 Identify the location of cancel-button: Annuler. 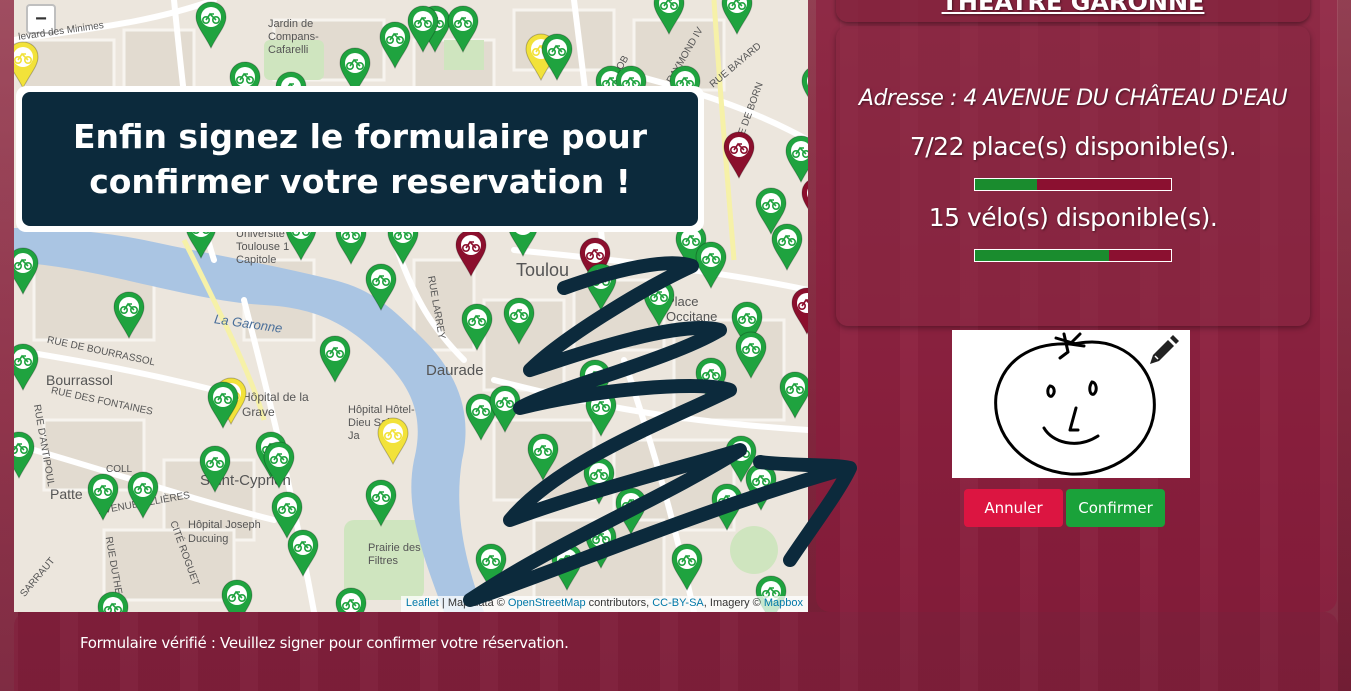
(1013, 508).